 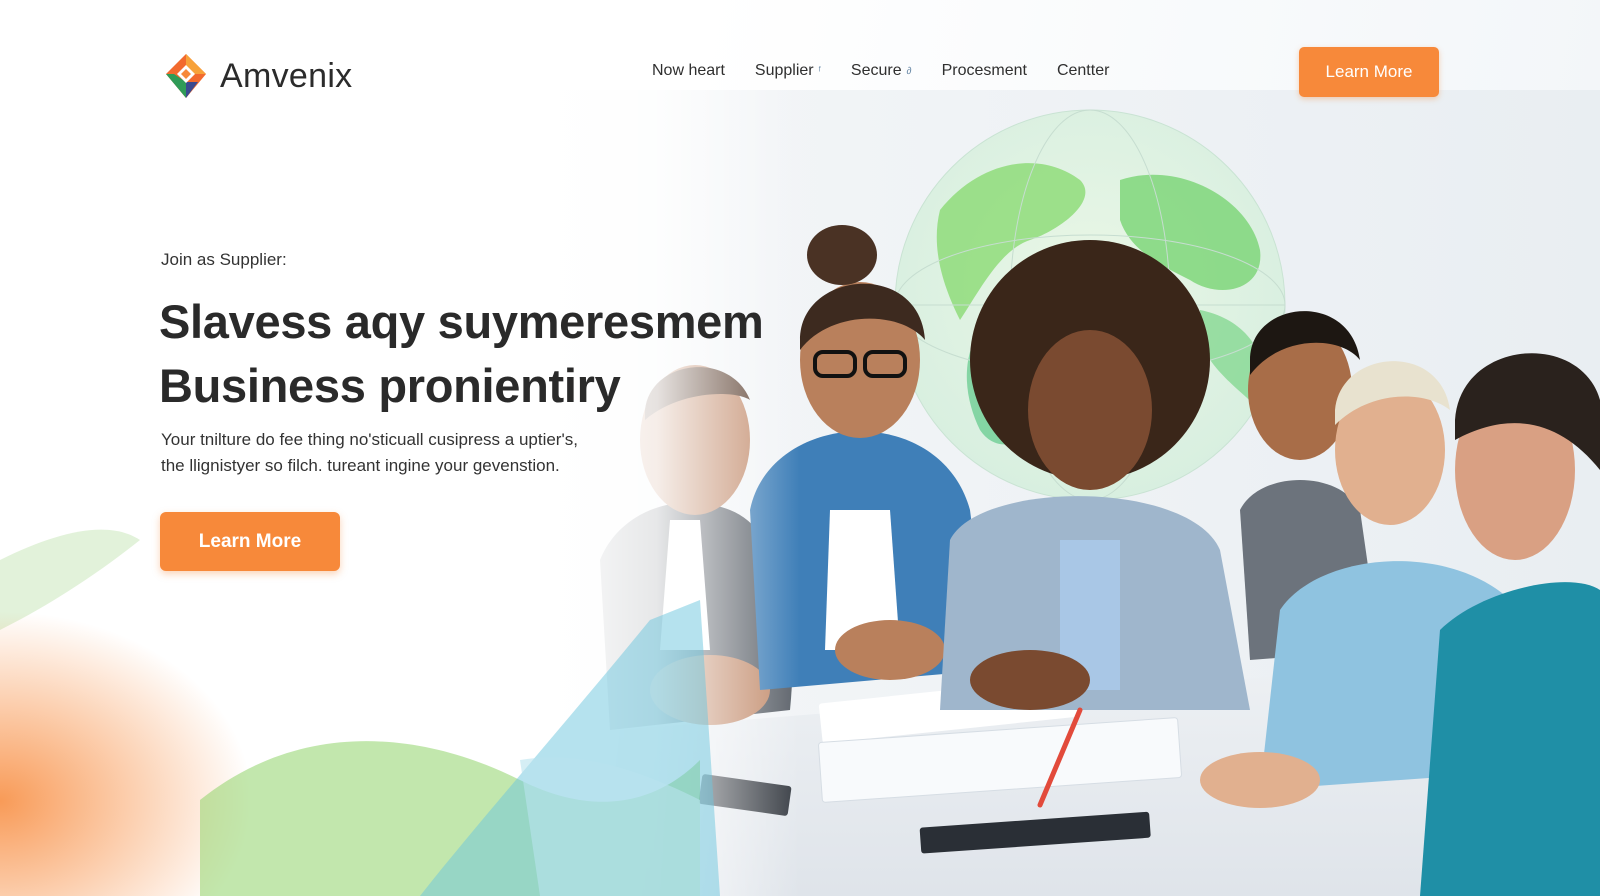 What do you see at coordinates (224, 259) in the screenshot?
I see `hero-eyebrow: Join as Supplier:` at bounding box center [224, 259].